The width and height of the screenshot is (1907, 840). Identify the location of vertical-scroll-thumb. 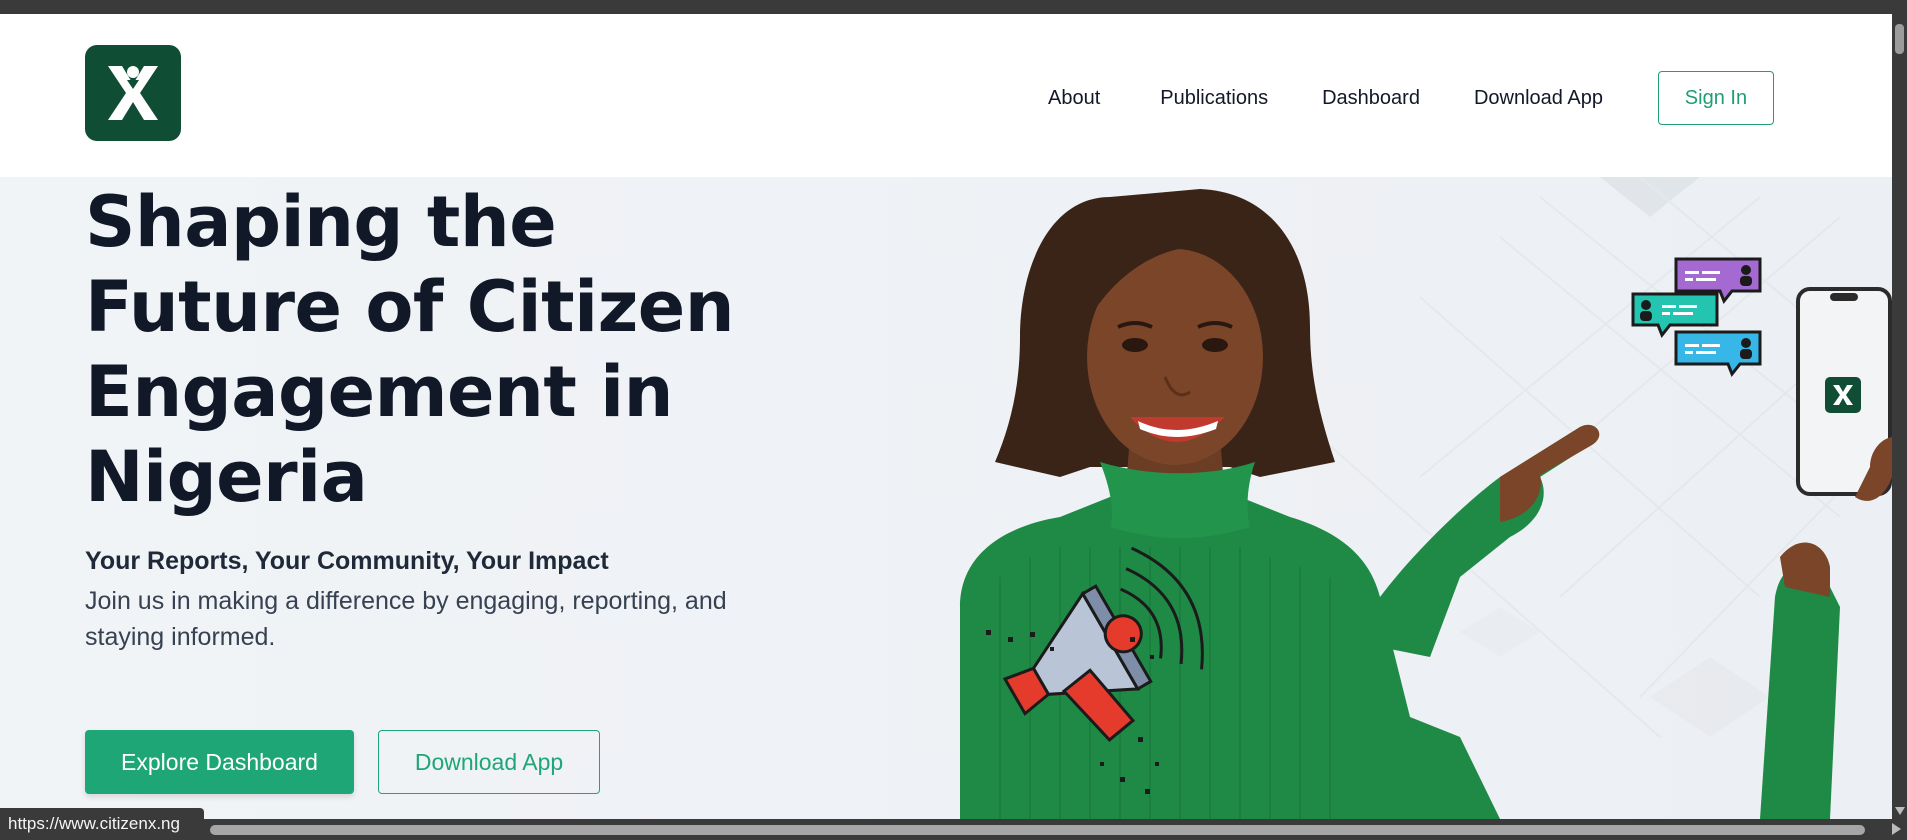
(1899, 39).